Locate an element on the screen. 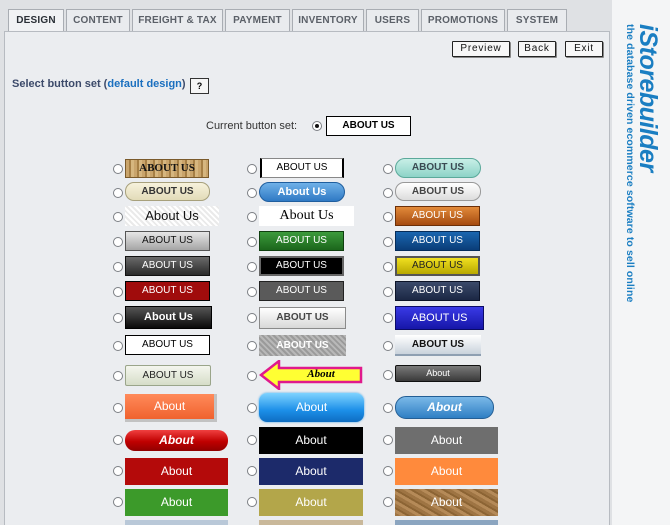 The width and height of the screenshot is (670, 525). button-set-13-0-partial is located at coordinates (176, 522).